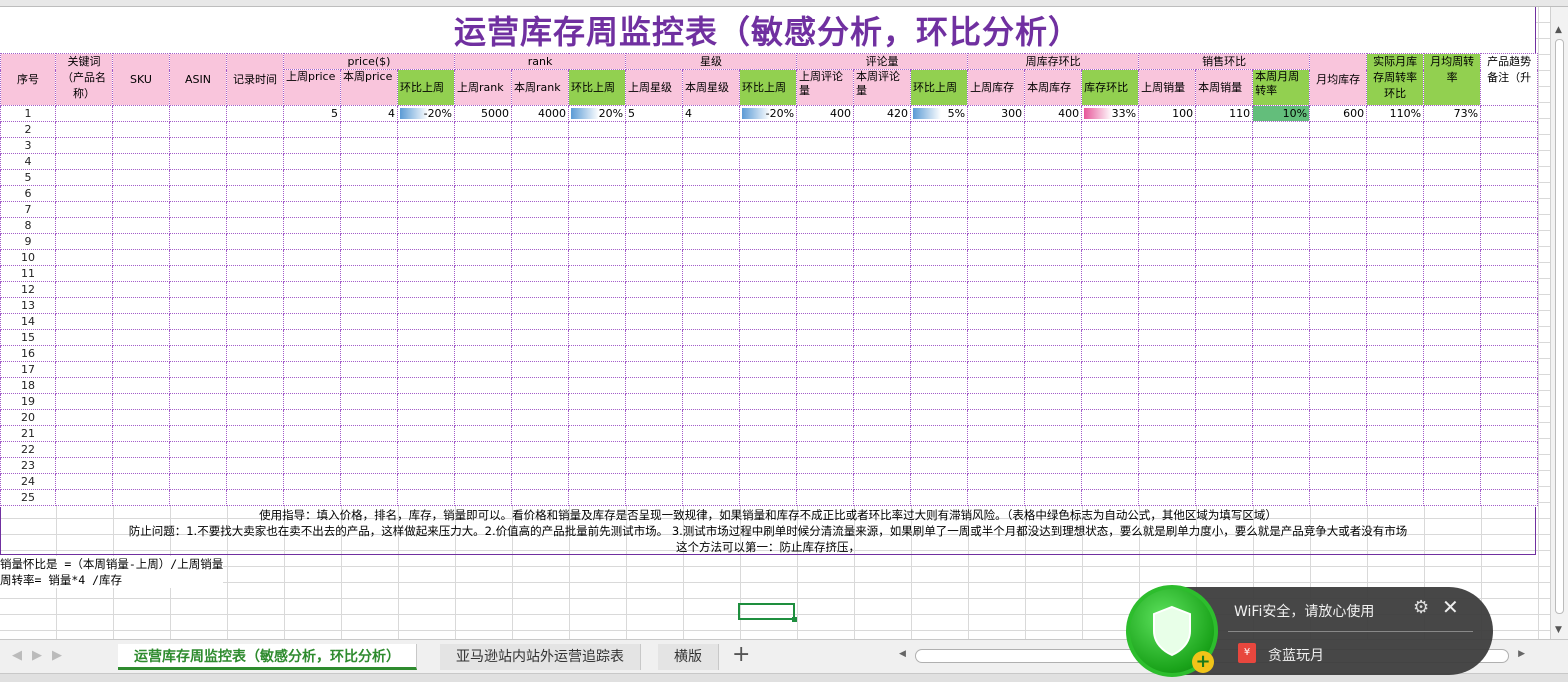 Image resolution: width=1568 pixels, height=682 pixels. I want to click on header-last-sales: 上周销量, so click(1167, 87).